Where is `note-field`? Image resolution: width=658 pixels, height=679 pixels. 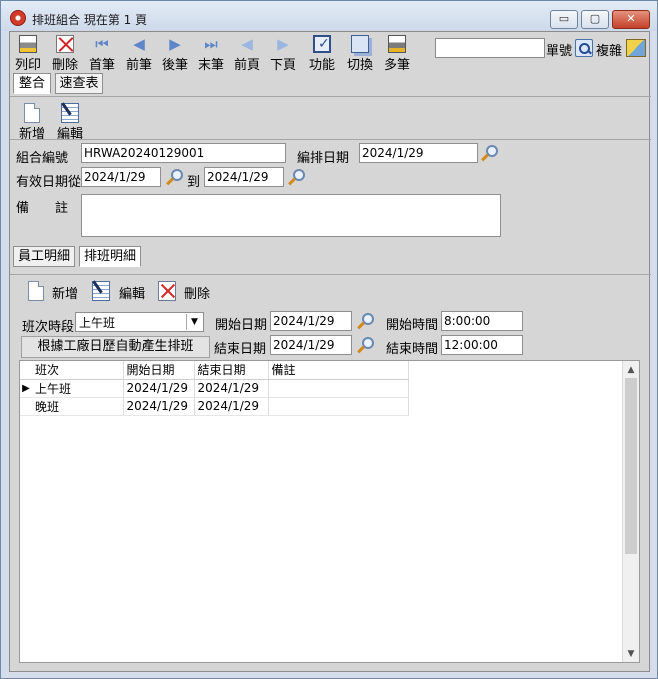
note-field is located at coordinates (291, 215).